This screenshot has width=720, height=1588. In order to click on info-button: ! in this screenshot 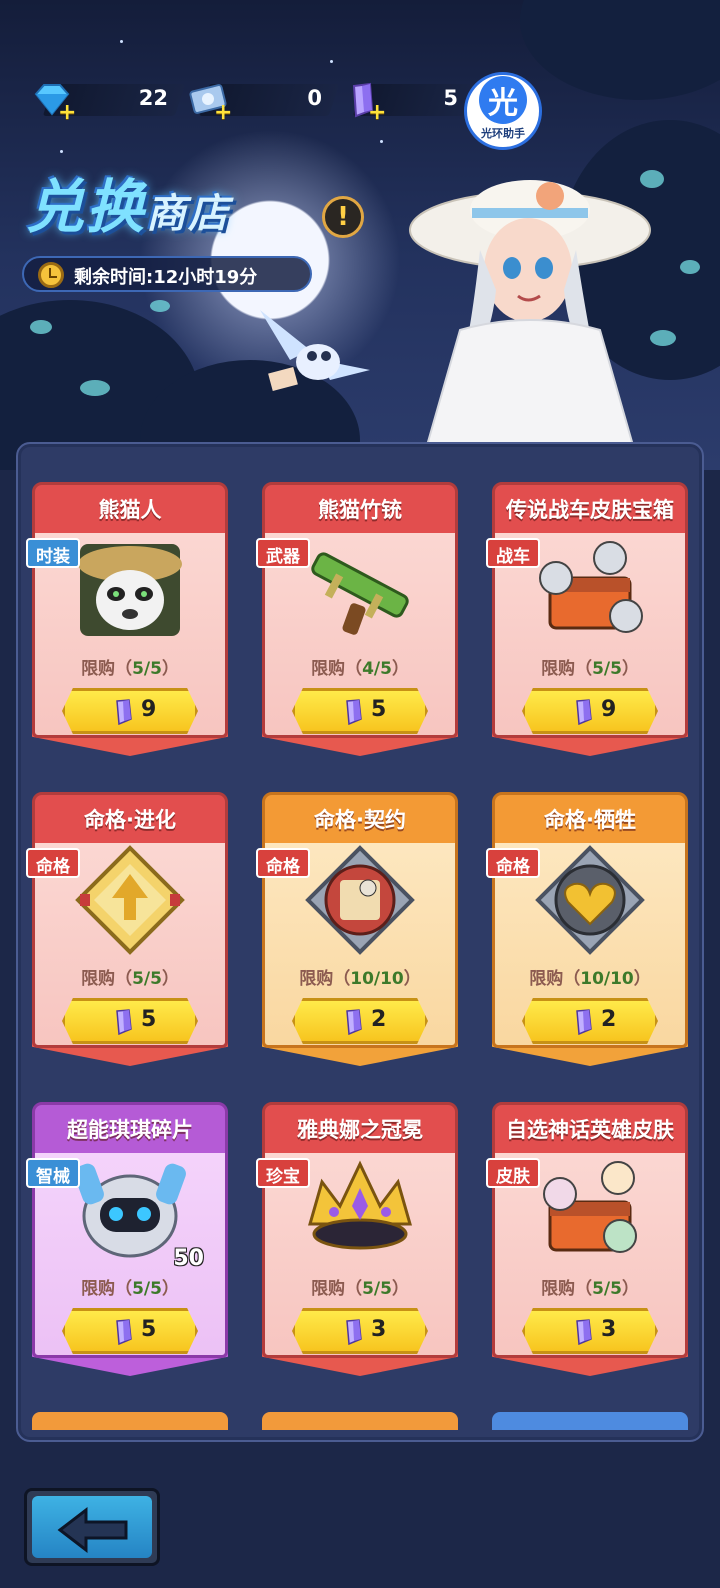, I will do `click(343, 217)`.